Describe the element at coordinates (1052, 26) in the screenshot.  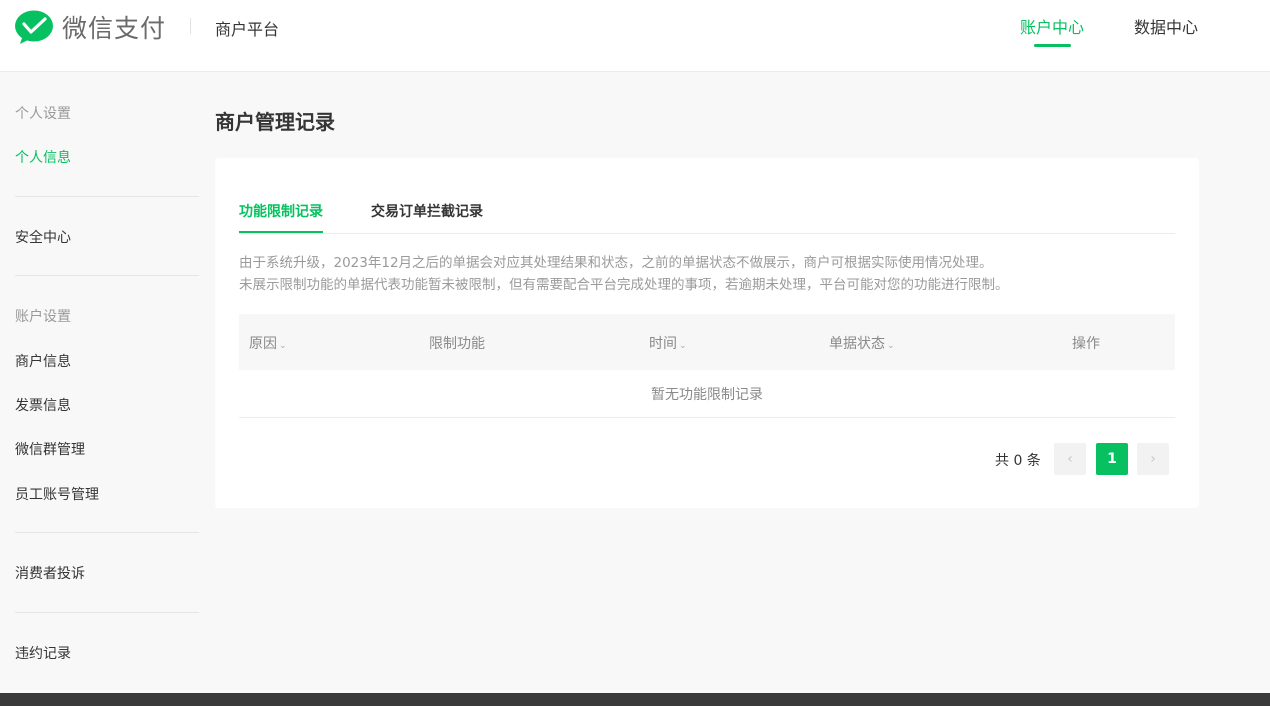
I see `nav-account-center: 账户中心` at that location.